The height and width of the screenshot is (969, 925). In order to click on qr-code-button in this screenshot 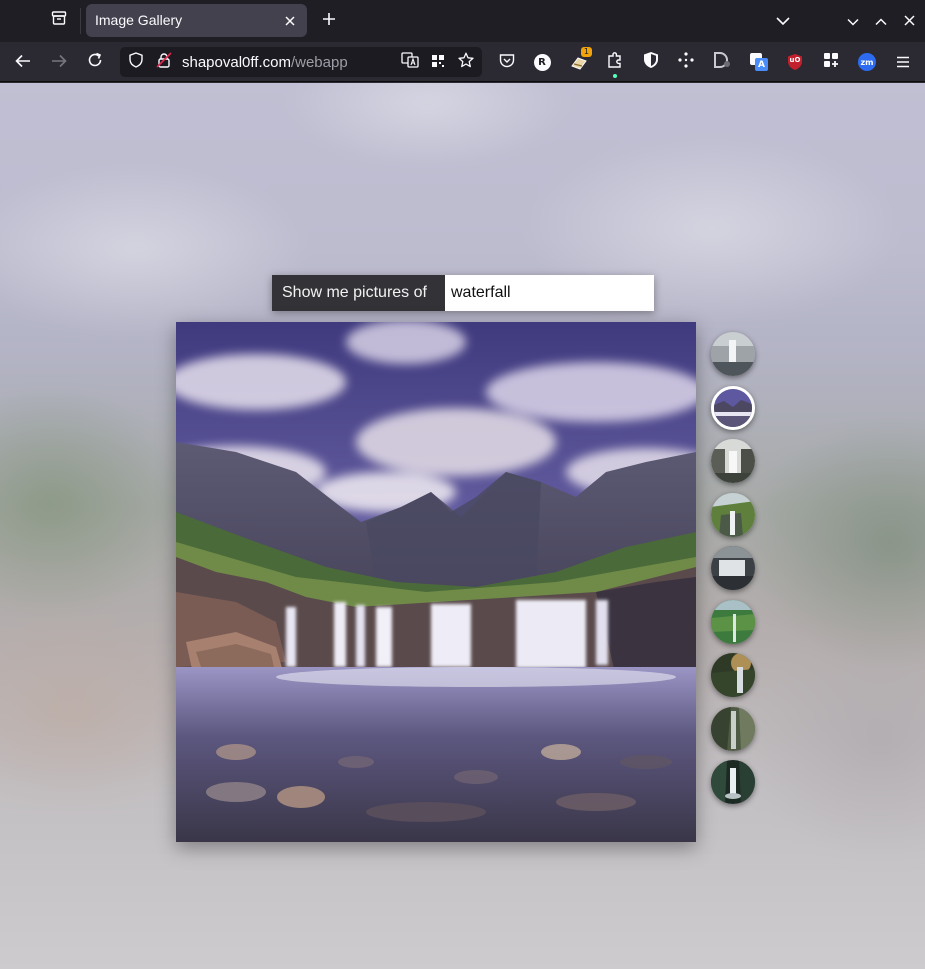, I will do `click(438, 62)`.